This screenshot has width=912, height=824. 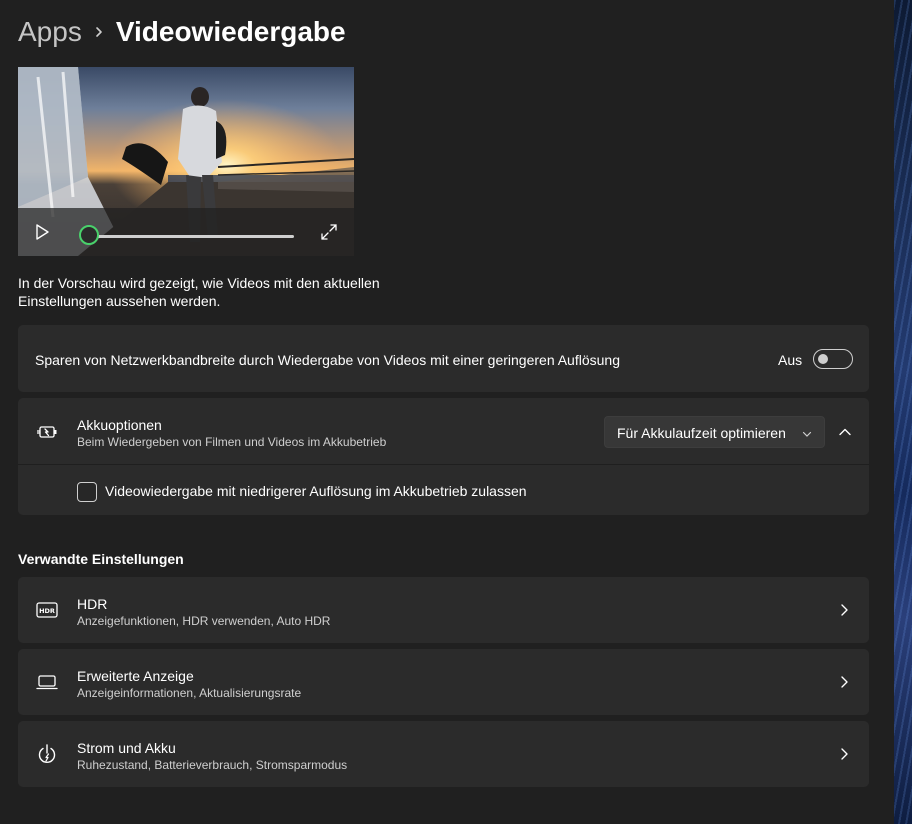 I want to click on chevron-up-icon, so click(x=845, y=432).